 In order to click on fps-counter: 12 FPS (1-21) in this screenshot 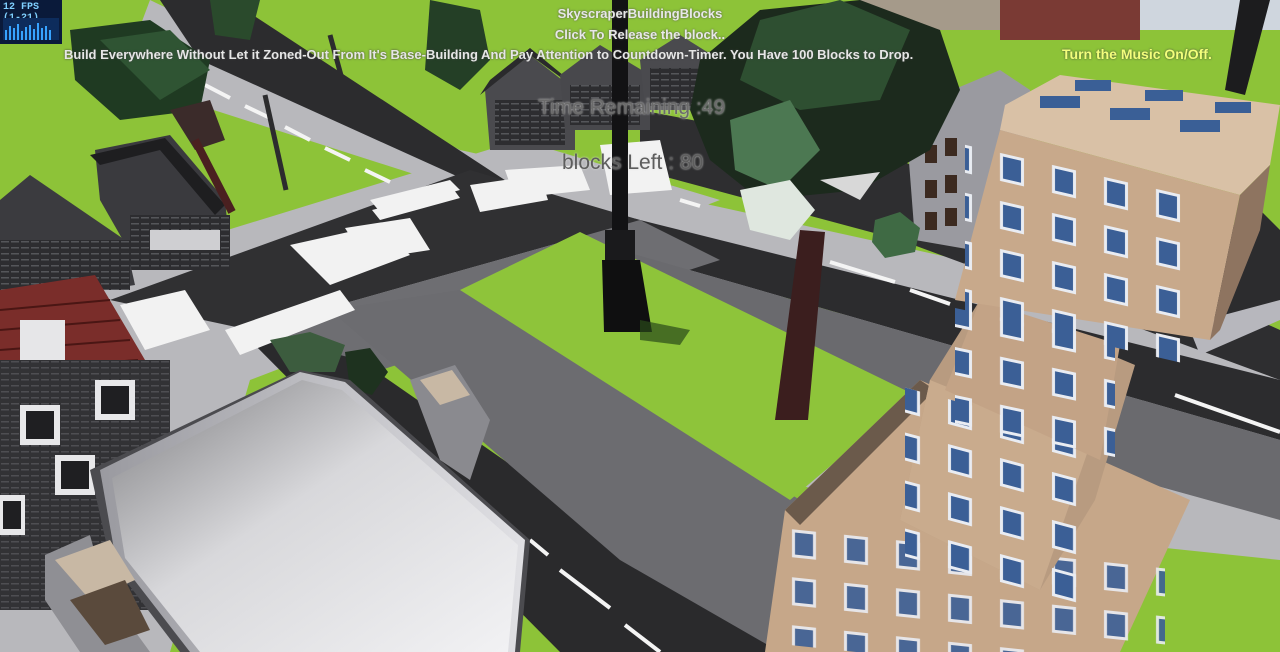, I will do `click(31, 22)`.